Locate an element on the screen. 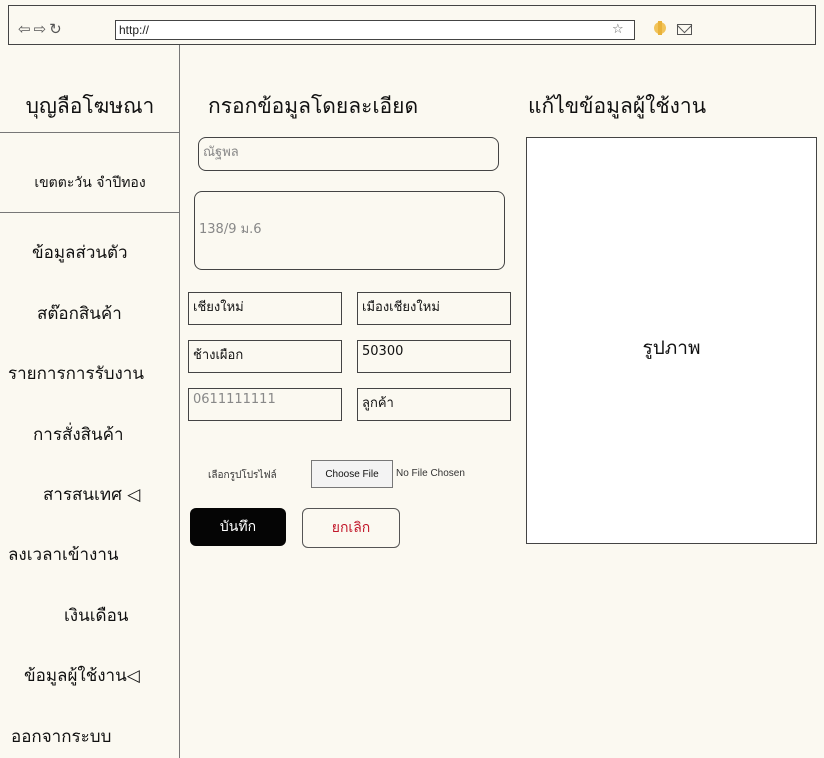 The height and width of the screenshot is (758, 824). form-title: กรอกข้อมูลโดยละเอียด is located at coordinates (313, 106).